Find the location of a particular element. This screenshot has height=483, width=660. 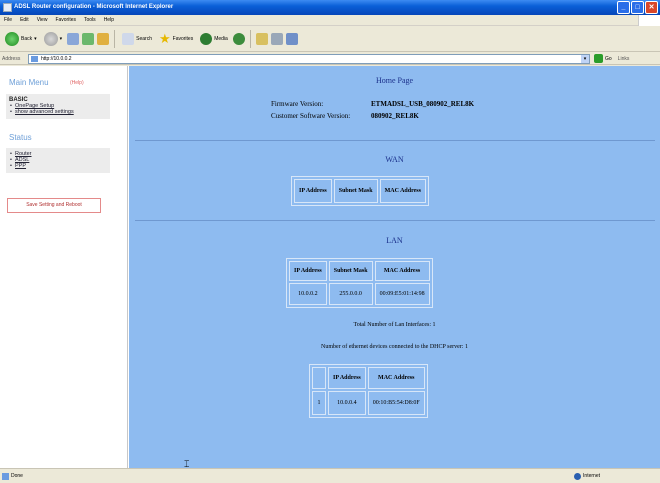

main-menu-title: Main Menu is located at coordinates (29, 82).